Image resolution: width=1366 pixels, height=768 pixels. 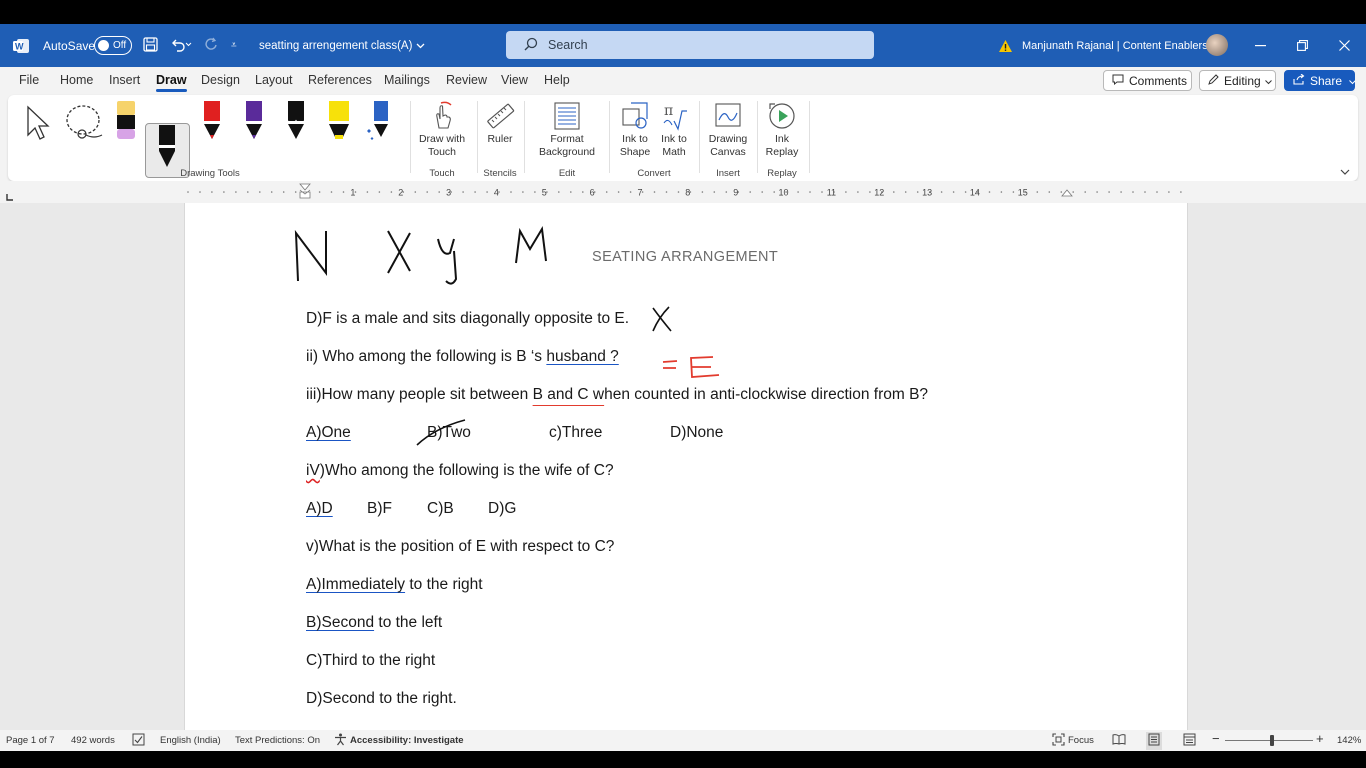 I want to click on tab-help: Help, so click(x=557, y=80).